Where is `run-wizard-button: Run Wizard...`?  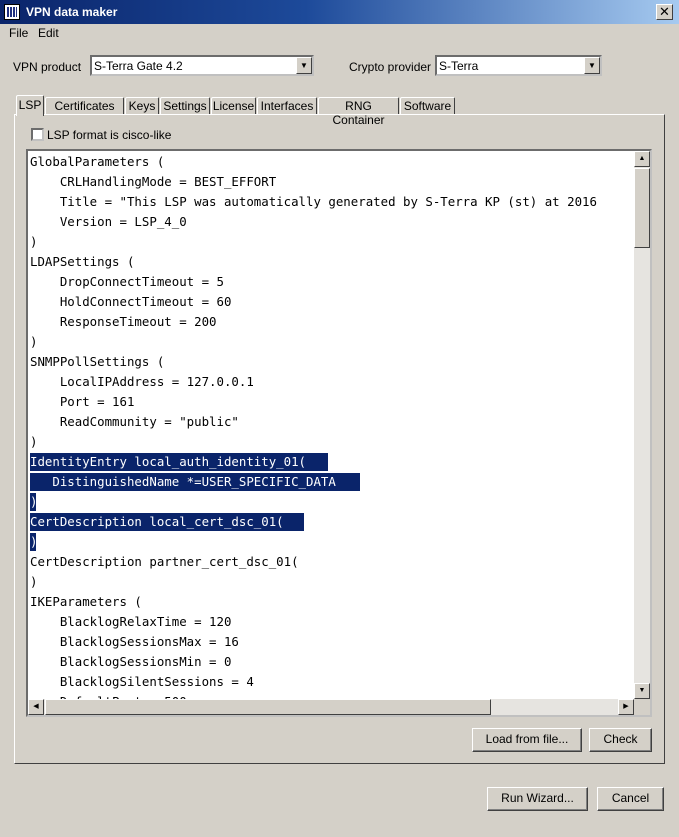 run-wizard-button: Run Wizard... is located at coordinates (537, 799).